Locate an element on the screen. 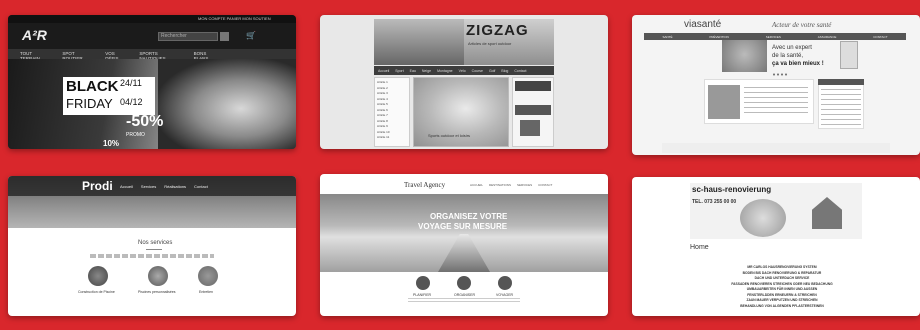  nav-item-4: CONTACT is located at coordinates (545, 185).